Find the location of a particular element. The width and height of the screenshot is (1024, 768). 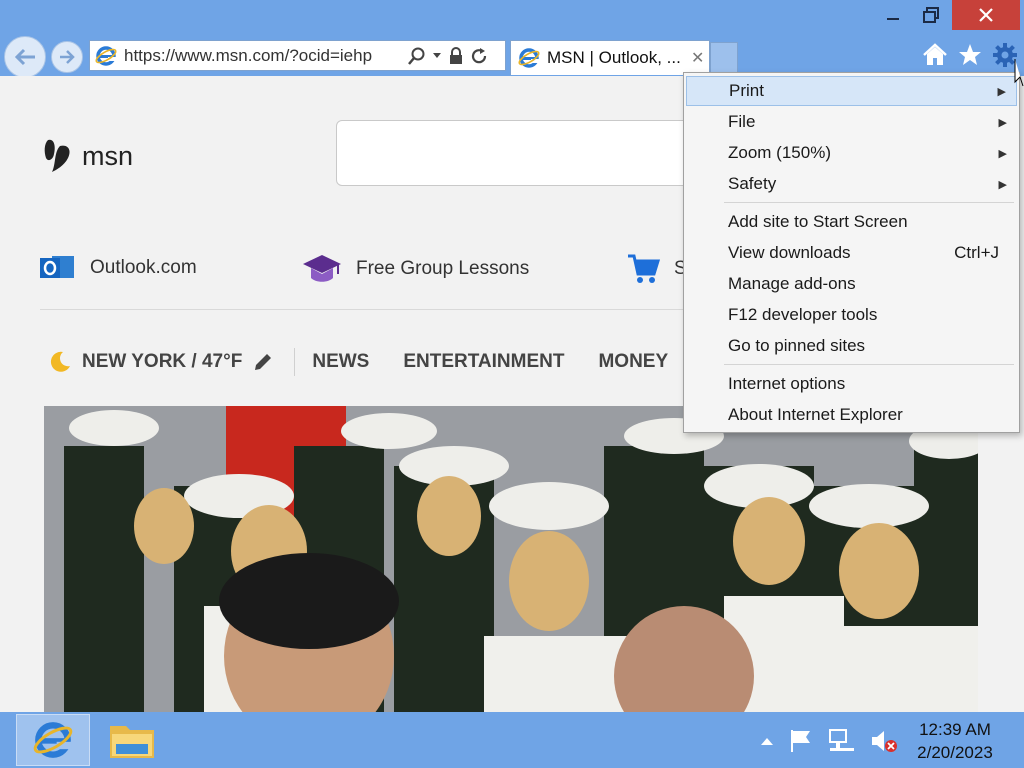

taskbar-internet-explorer is located at coordinates (53, 740).